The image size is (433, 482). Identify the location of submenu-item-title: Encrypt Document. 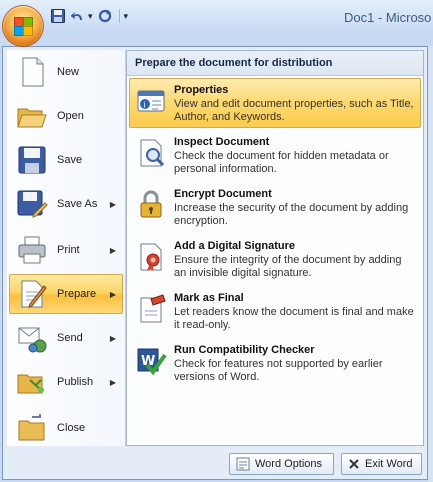
(223, 194).